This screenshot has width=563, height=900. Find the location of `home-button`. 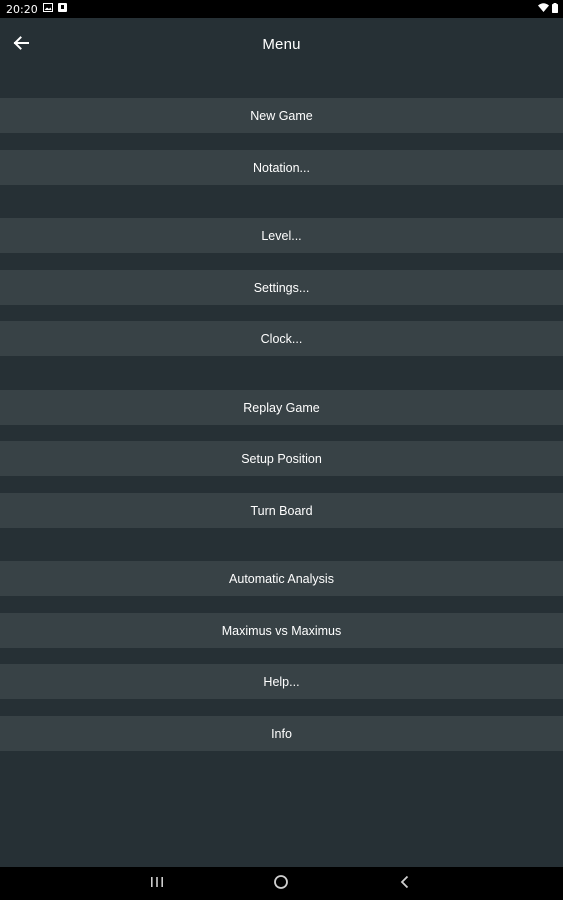

home-button is located at coordinates (281, 884).